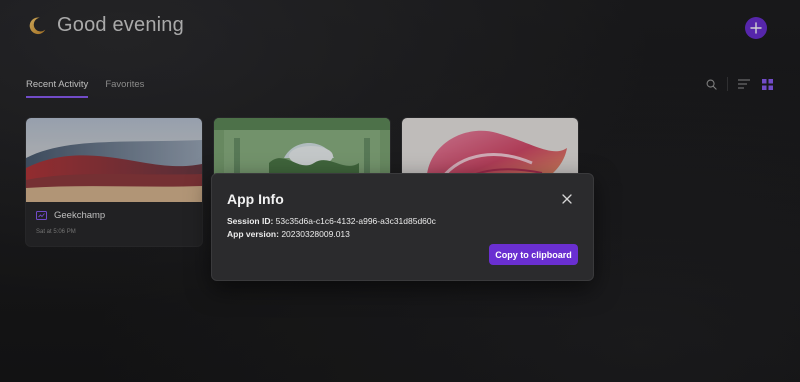 This screenshot has width=800, height=382. What do you see at coordinates (250, 221) in the screenshot?
I see `session-id-label: Session ID:` at bounding box center [250, 221].